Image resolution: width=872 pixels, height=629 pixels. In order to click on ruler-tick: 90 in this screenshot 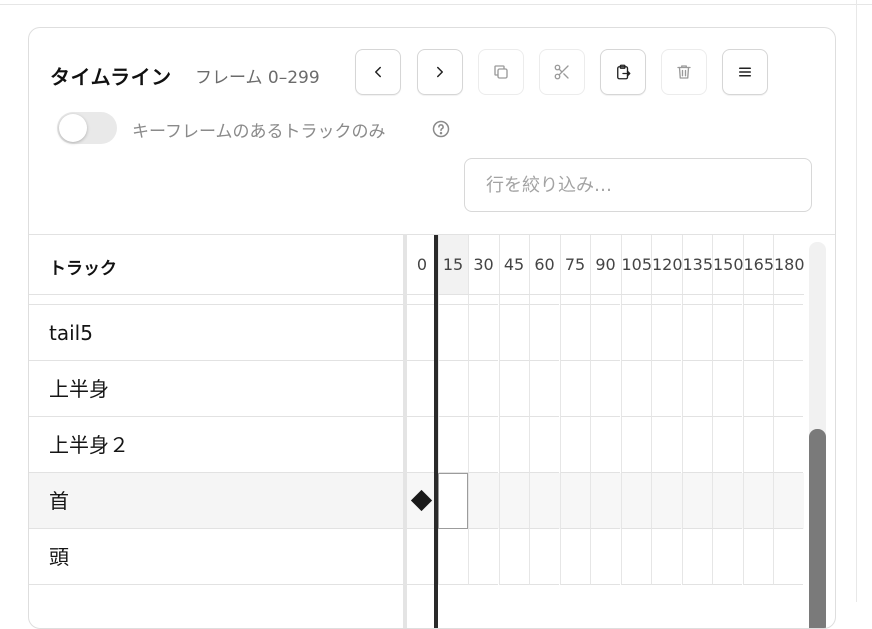, I will do `click(605, 264)`.